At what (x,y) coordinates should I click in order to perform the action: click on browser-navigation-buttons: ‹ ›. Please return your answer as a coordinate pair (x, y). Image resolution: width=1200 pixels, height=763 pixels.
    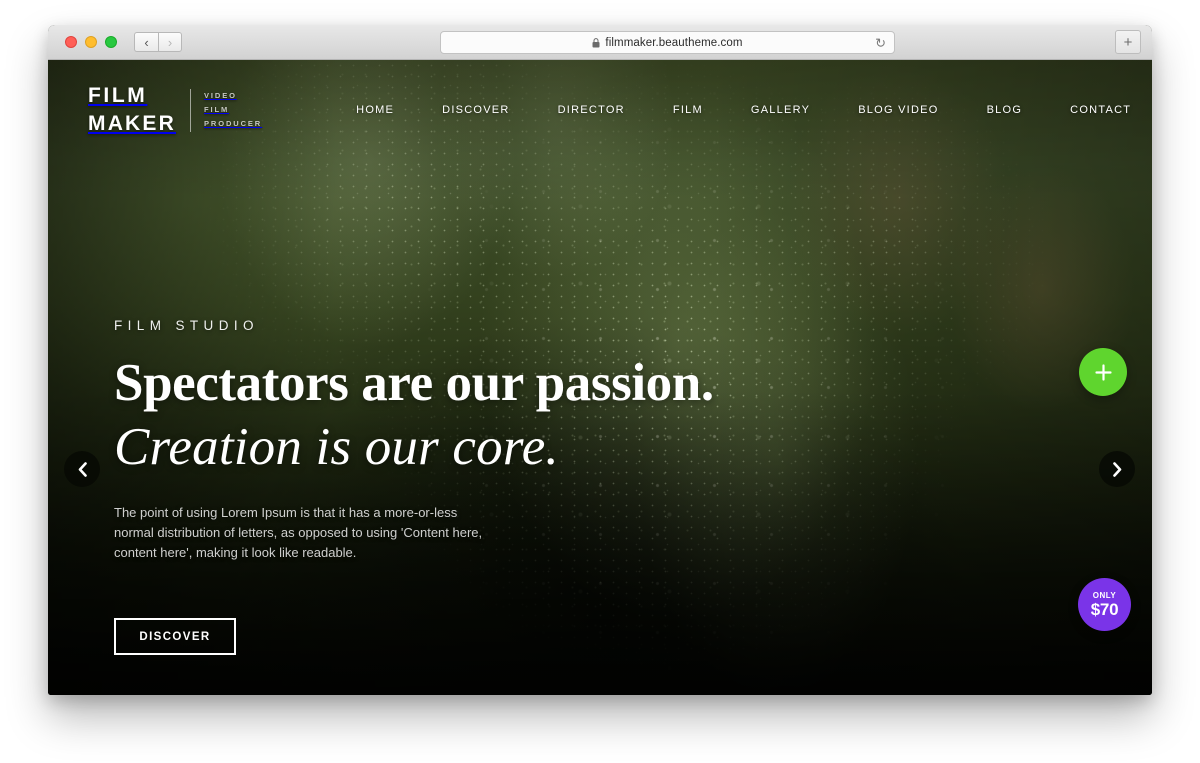
    Looking at the image, I should click on (158, 42).